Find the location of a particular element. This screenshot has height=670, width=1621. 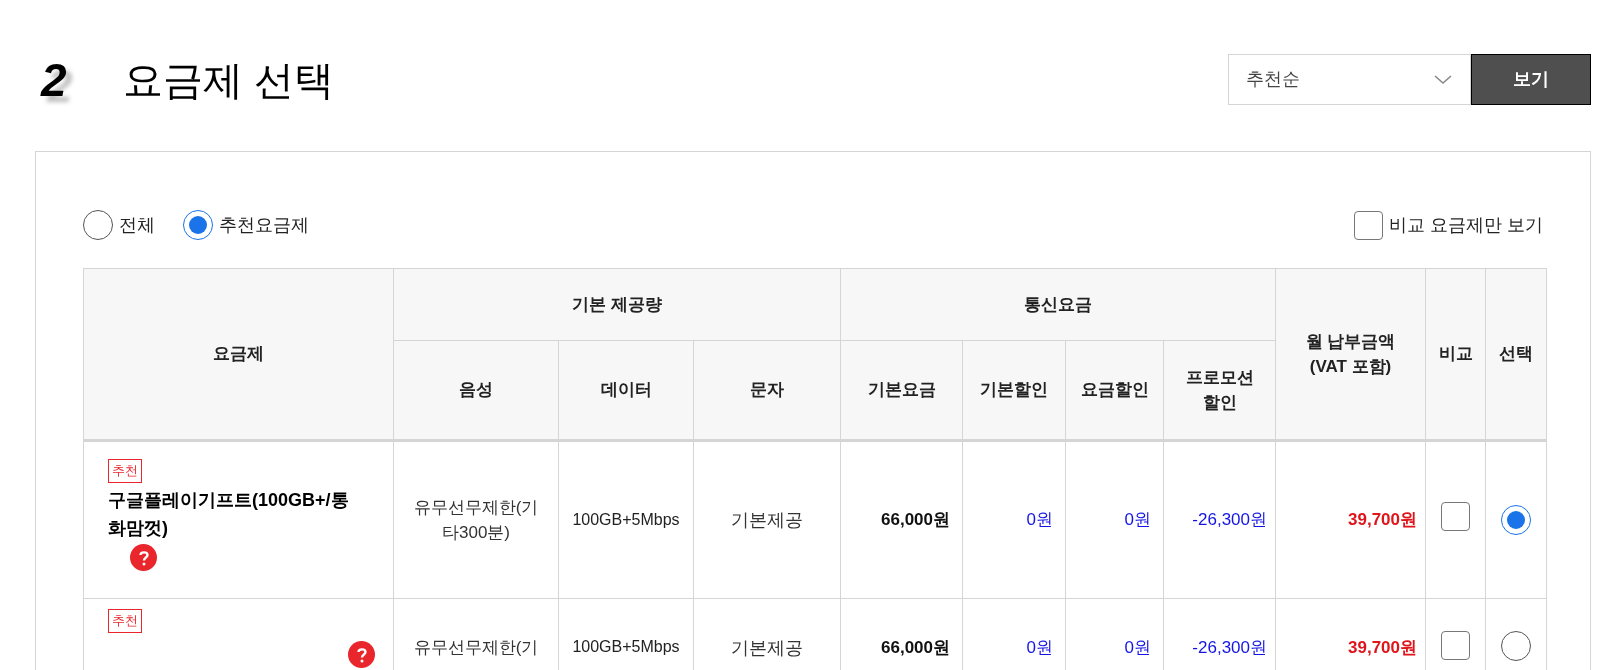

column-header: 기본 제공량 is located at coordinates (617, 304).